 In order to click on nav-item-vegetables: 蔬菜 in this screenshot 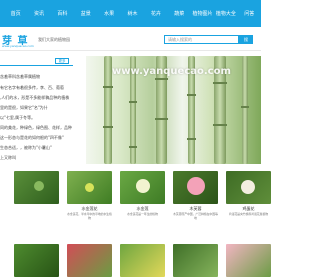, I will do `click(179, 13)`.